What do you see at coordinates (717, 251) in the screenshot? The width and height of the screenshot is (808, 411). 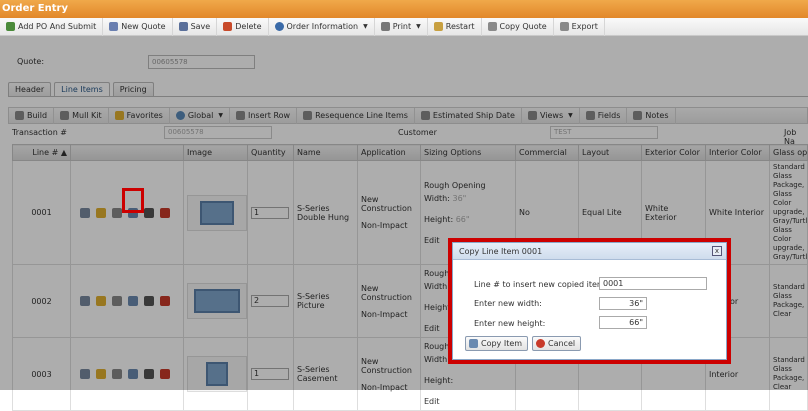 I see `close-icon: x` at bounding box center [717, 251].